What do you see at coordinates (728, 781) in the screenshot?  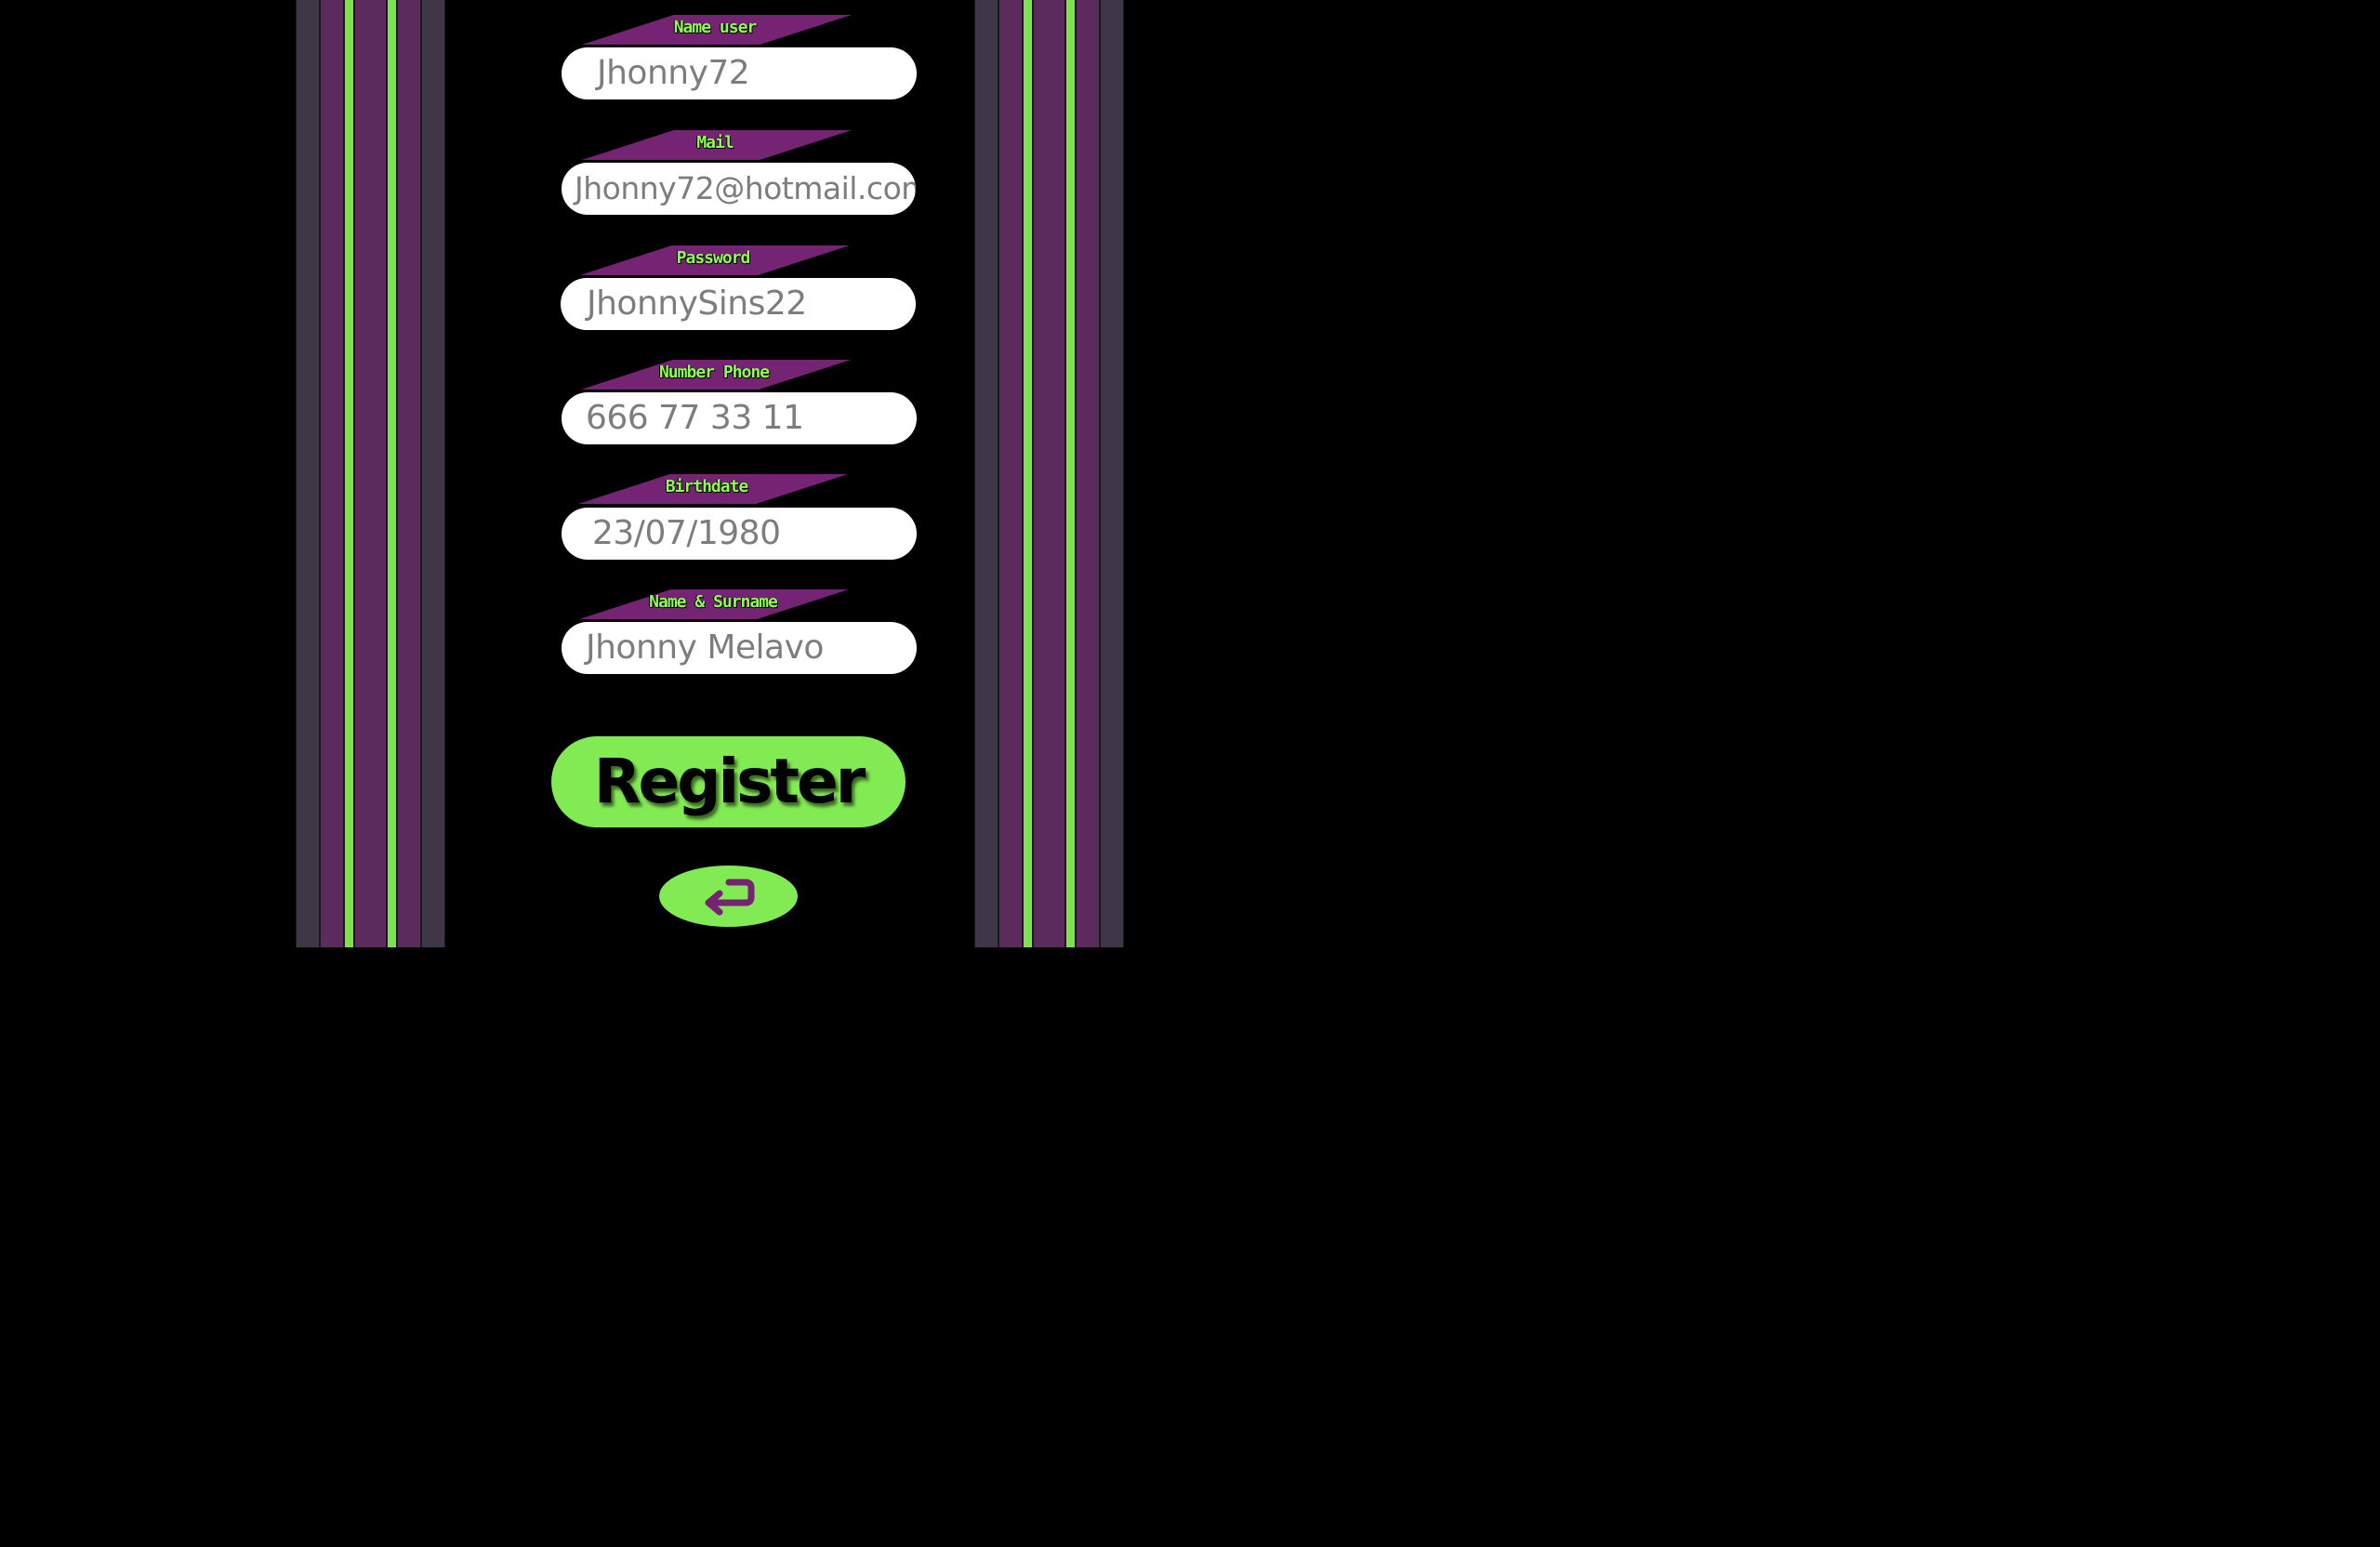 I see `register-button: Register` at bounding box center [728, 781].